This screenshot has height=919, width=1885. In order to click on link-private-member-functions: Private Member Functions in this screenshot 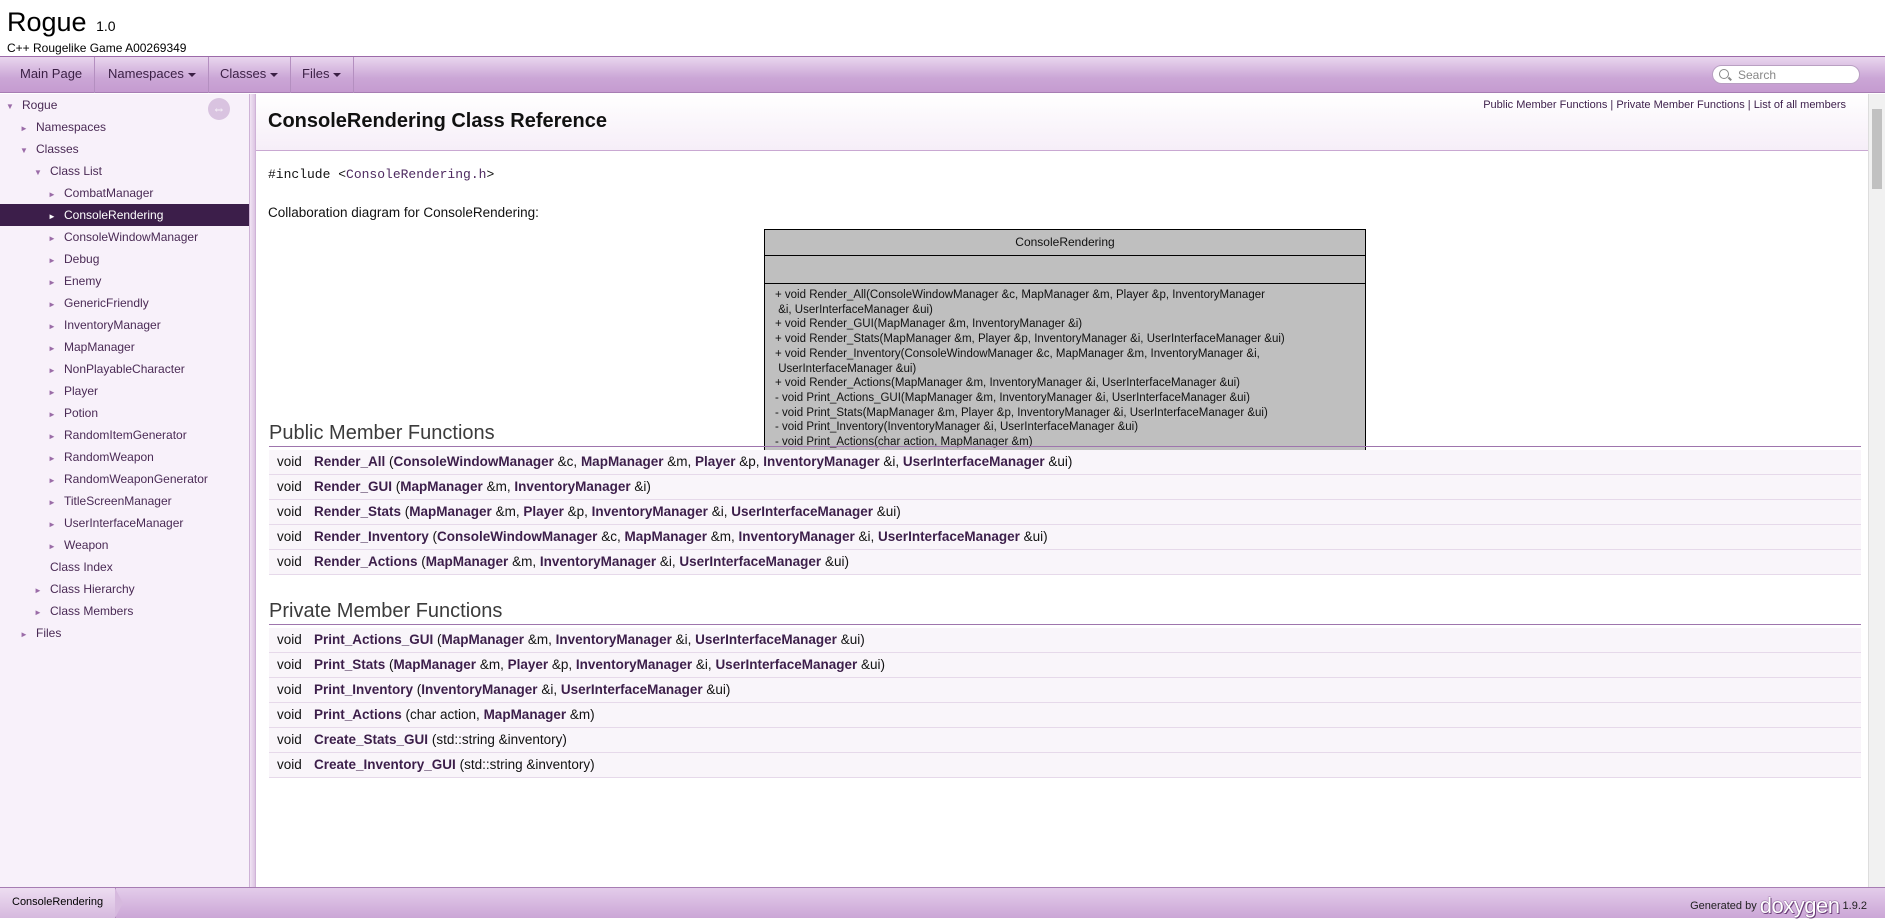, I will do `click(1680, 105)`.